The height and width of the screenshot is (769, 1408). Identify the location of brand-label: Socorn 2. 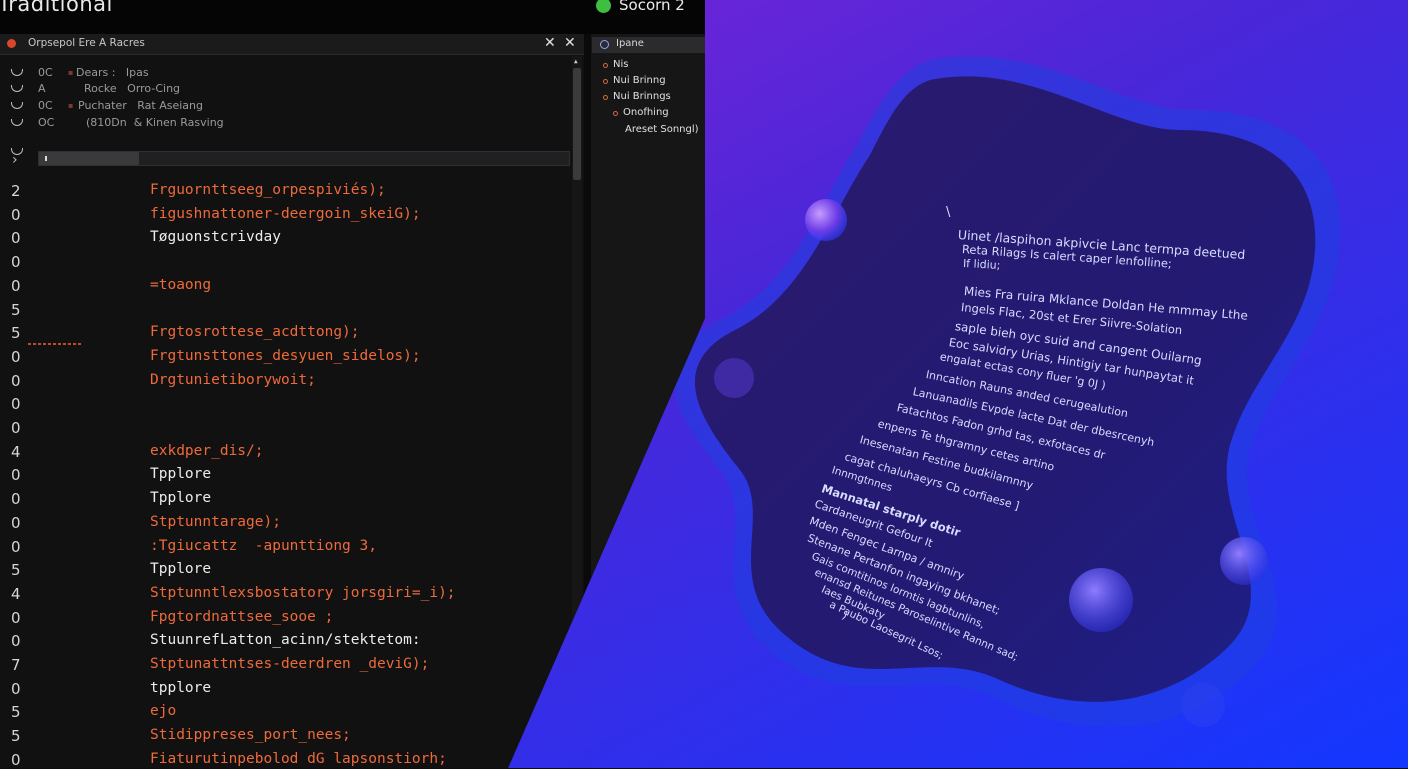
(652, 7).